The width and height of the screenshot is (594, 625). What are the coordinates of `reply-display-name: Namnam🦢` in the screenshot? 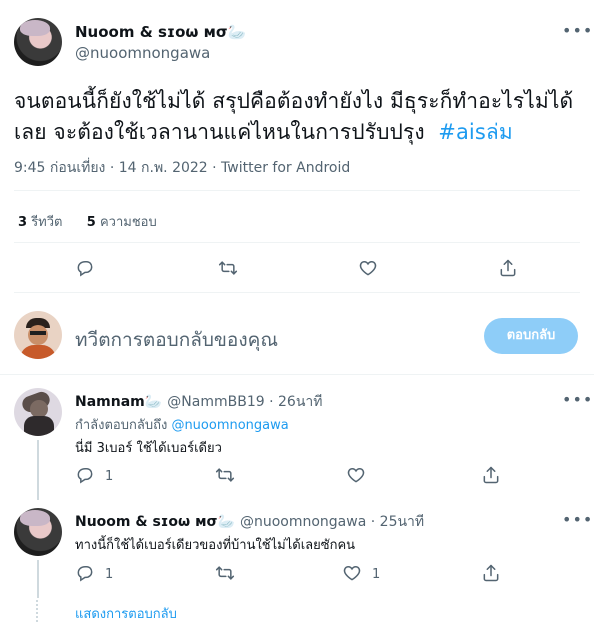 It's located at (118, 402).